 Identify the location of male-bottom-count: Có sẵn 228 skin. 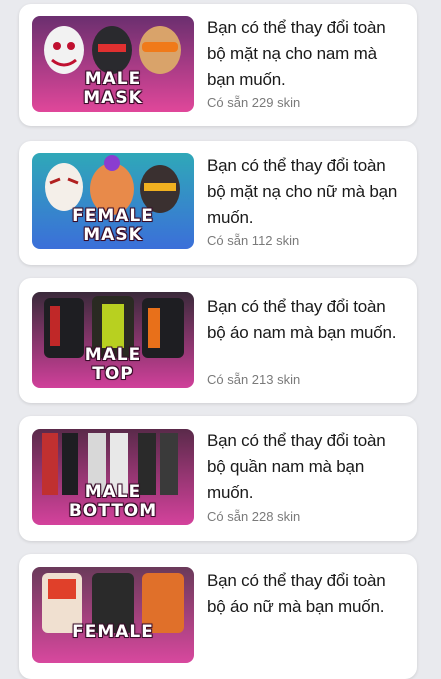
(254, 516).